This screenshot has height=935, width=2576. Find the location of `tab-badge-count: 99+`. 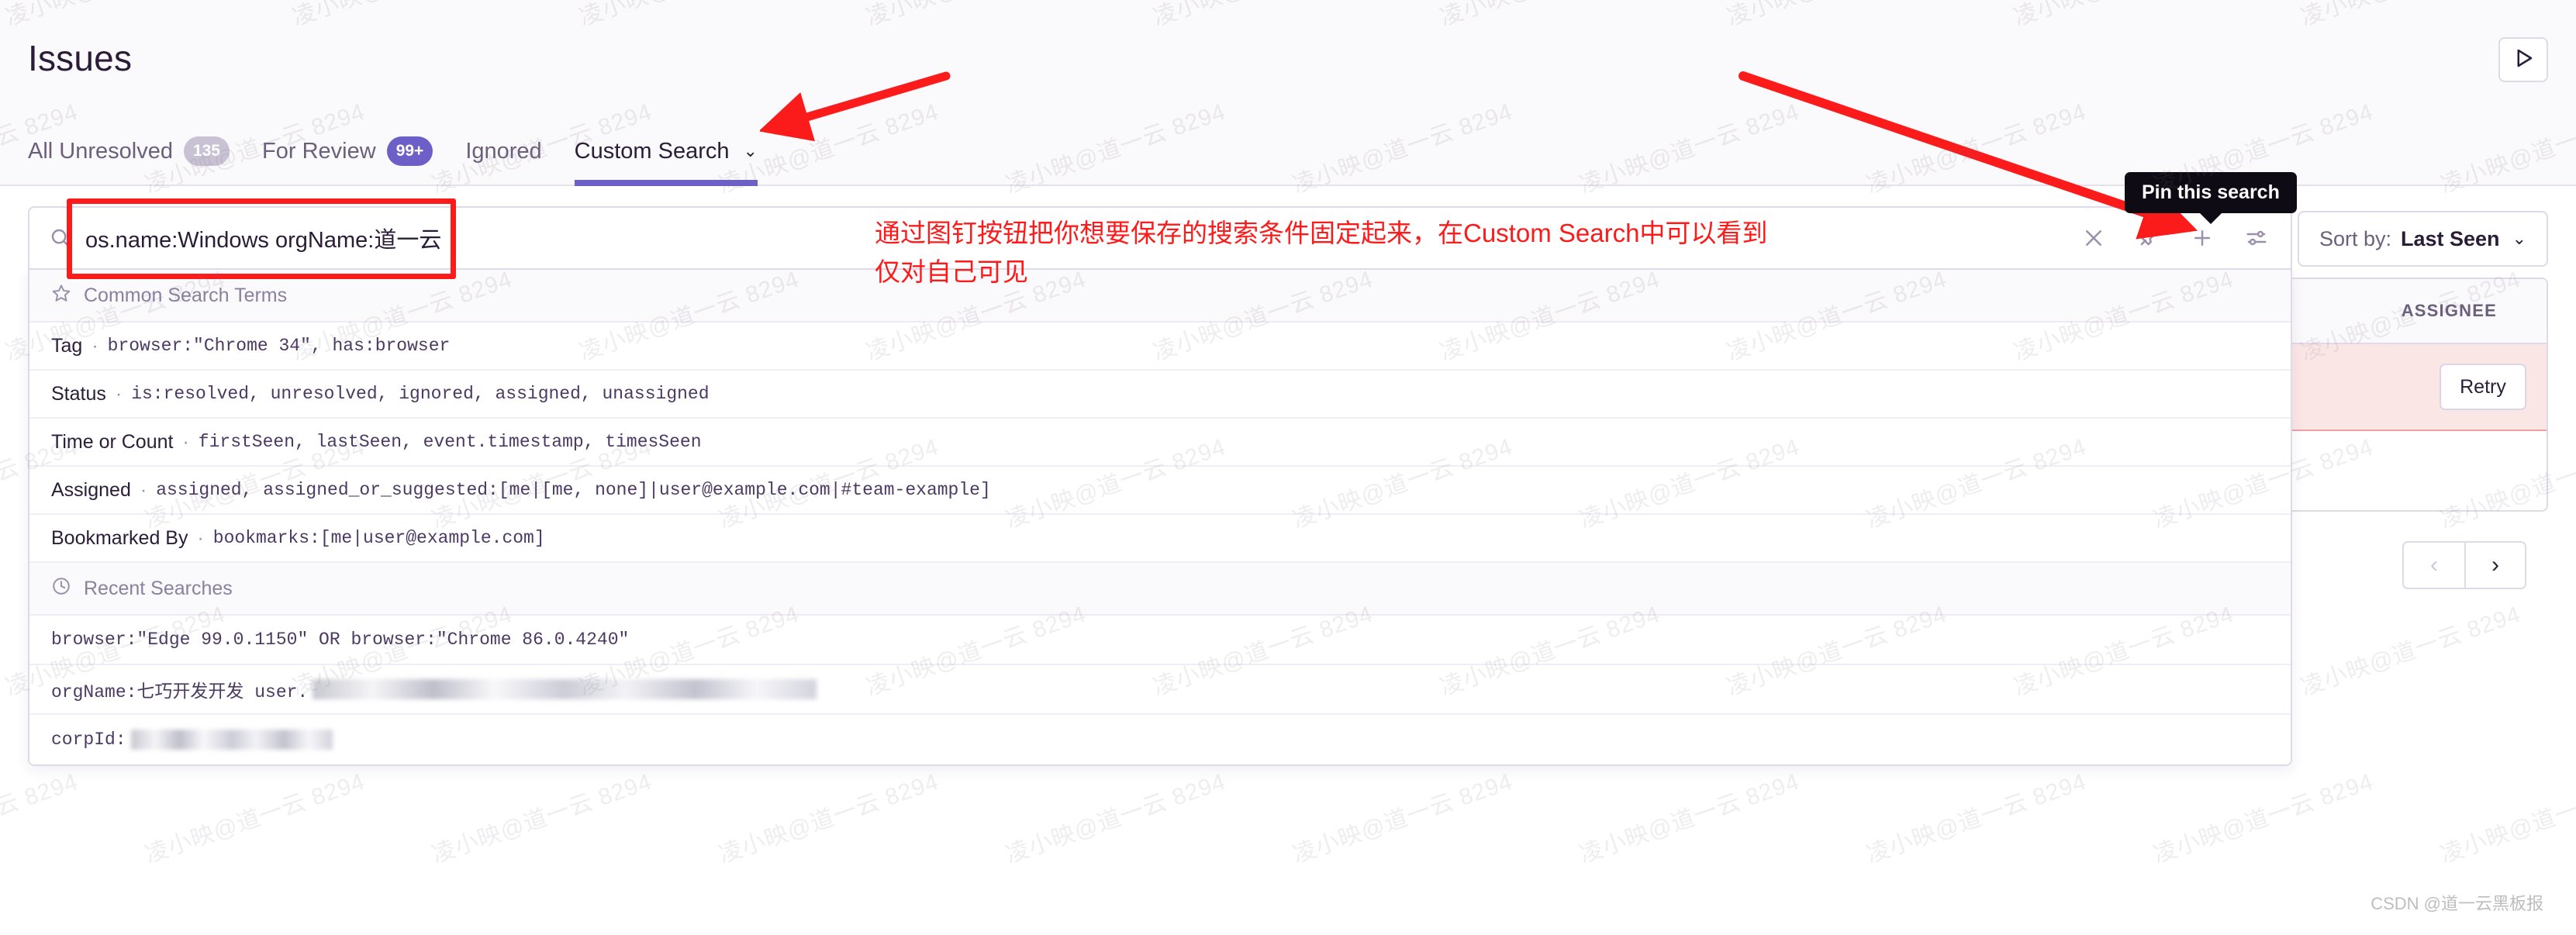

tab-badge-count: 99+ is located at coordinates (410, 151).